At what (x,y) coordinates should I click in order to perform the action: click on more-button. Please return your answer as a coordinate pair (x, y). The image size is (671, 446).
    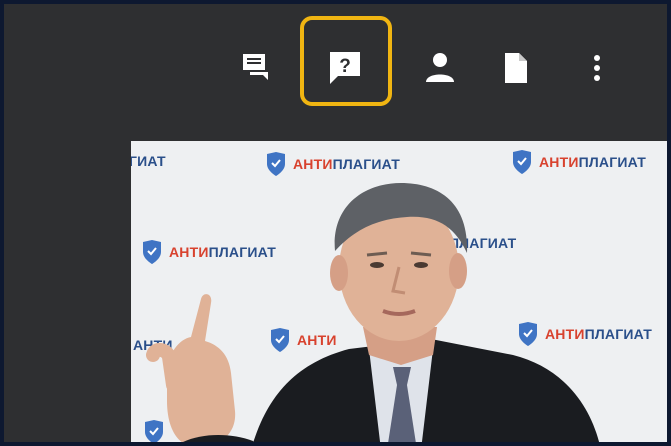
    Looking at the image, I should click on (597, 68).